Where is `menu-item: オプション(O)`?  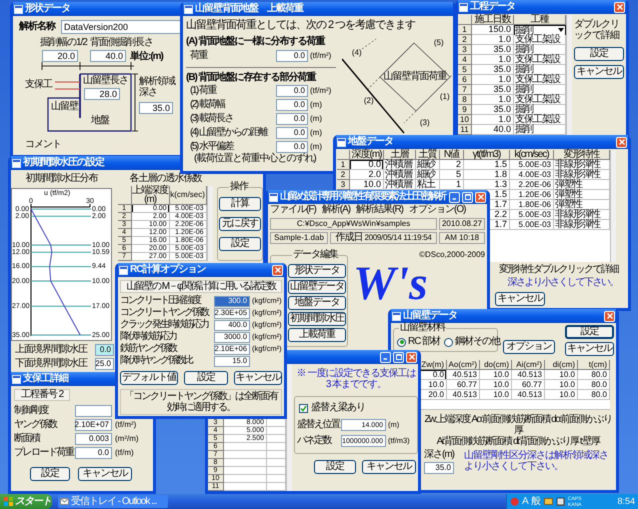
menu-item: オプション(O) is located at coordinates (437, 210).